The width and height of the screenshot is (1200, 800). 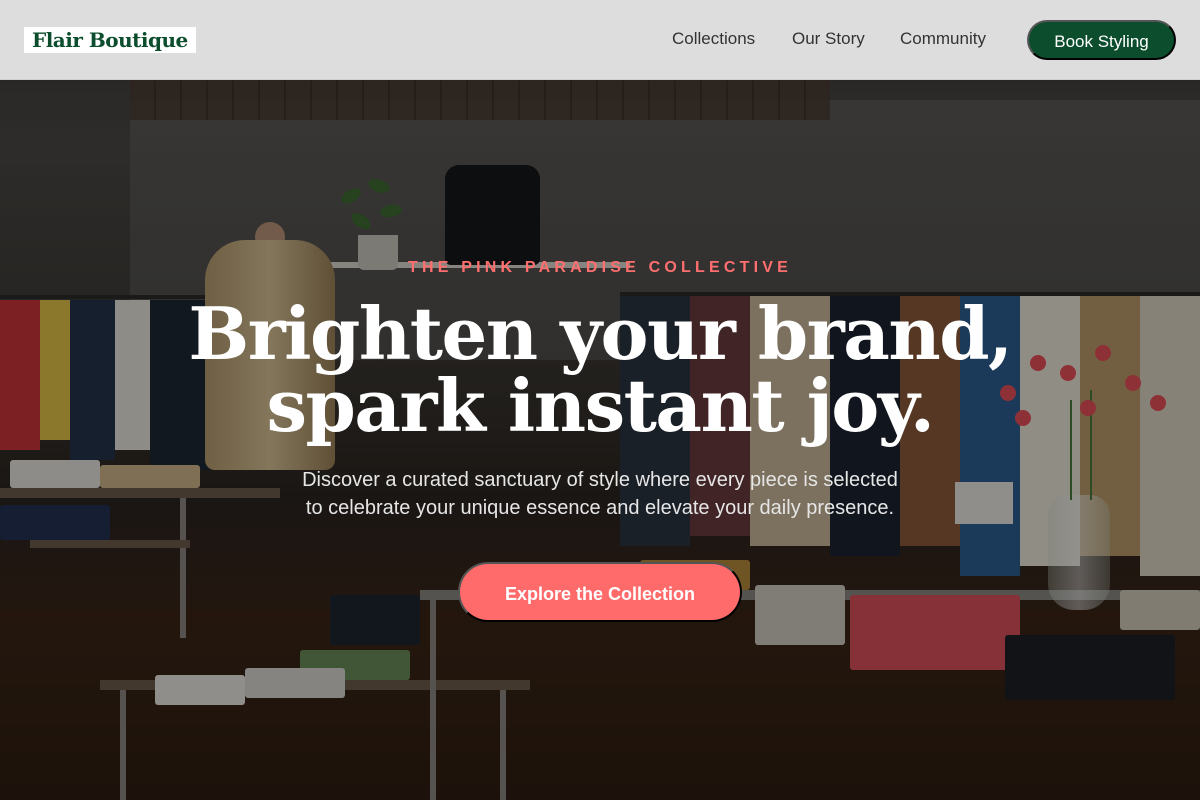 What do you see at coordinates (600, 592) in the screenshot?
I see `explore-collection-button: Explore the Collection` at bounding box center [600, 592].